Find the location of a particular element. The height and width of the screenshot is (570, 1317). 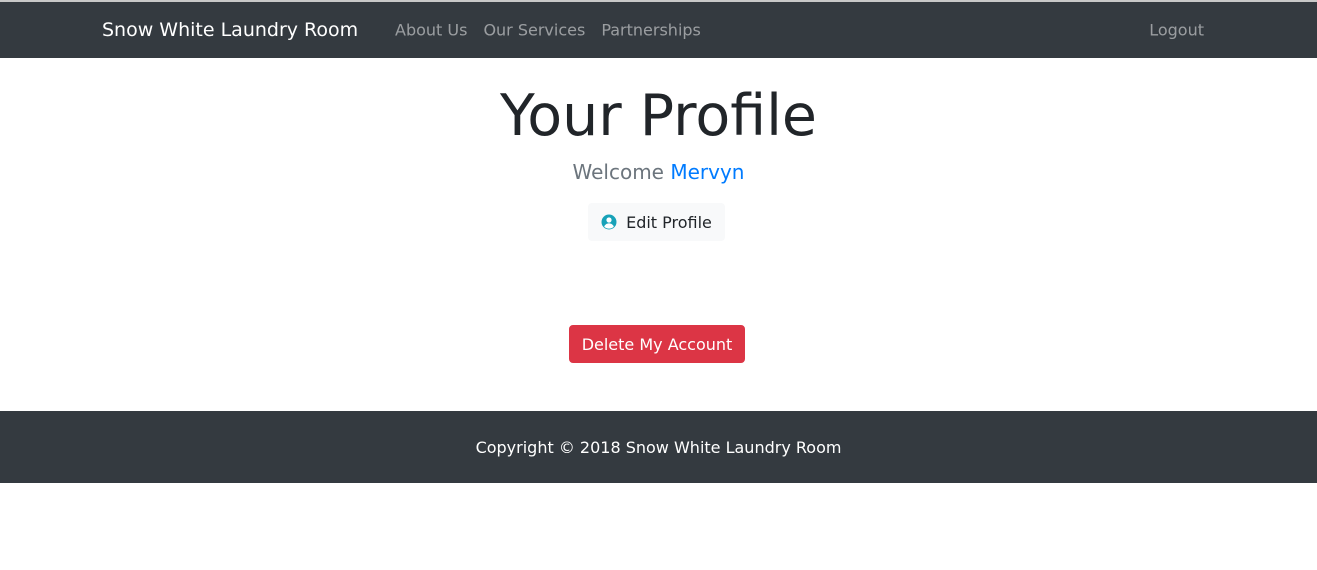

nav-links: About Us Our Services Partnerships is located at coordinates (548, 30).